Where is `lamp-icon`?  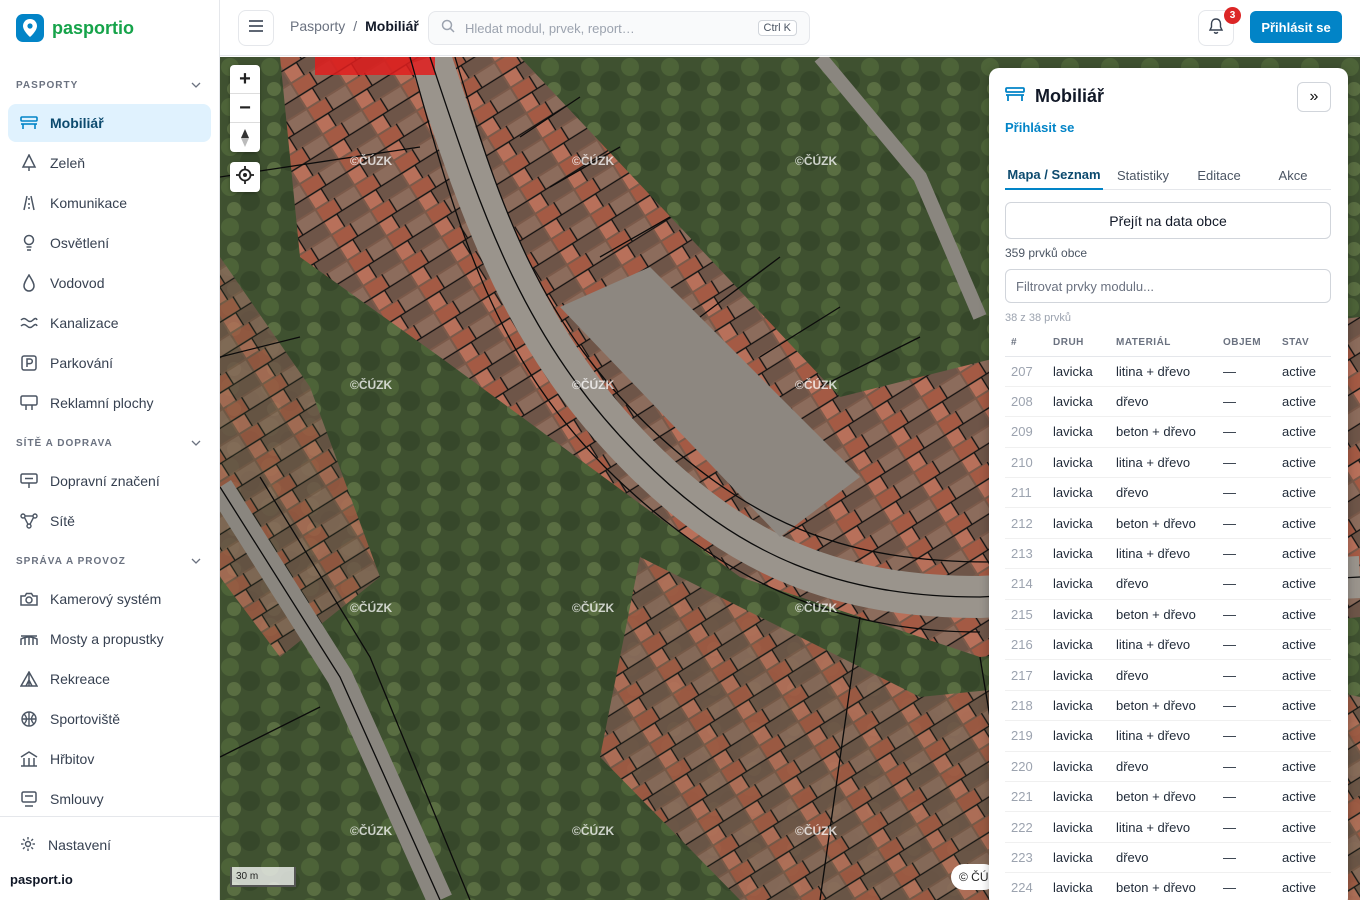
lamp-icon is located at coordinates (29, 243).